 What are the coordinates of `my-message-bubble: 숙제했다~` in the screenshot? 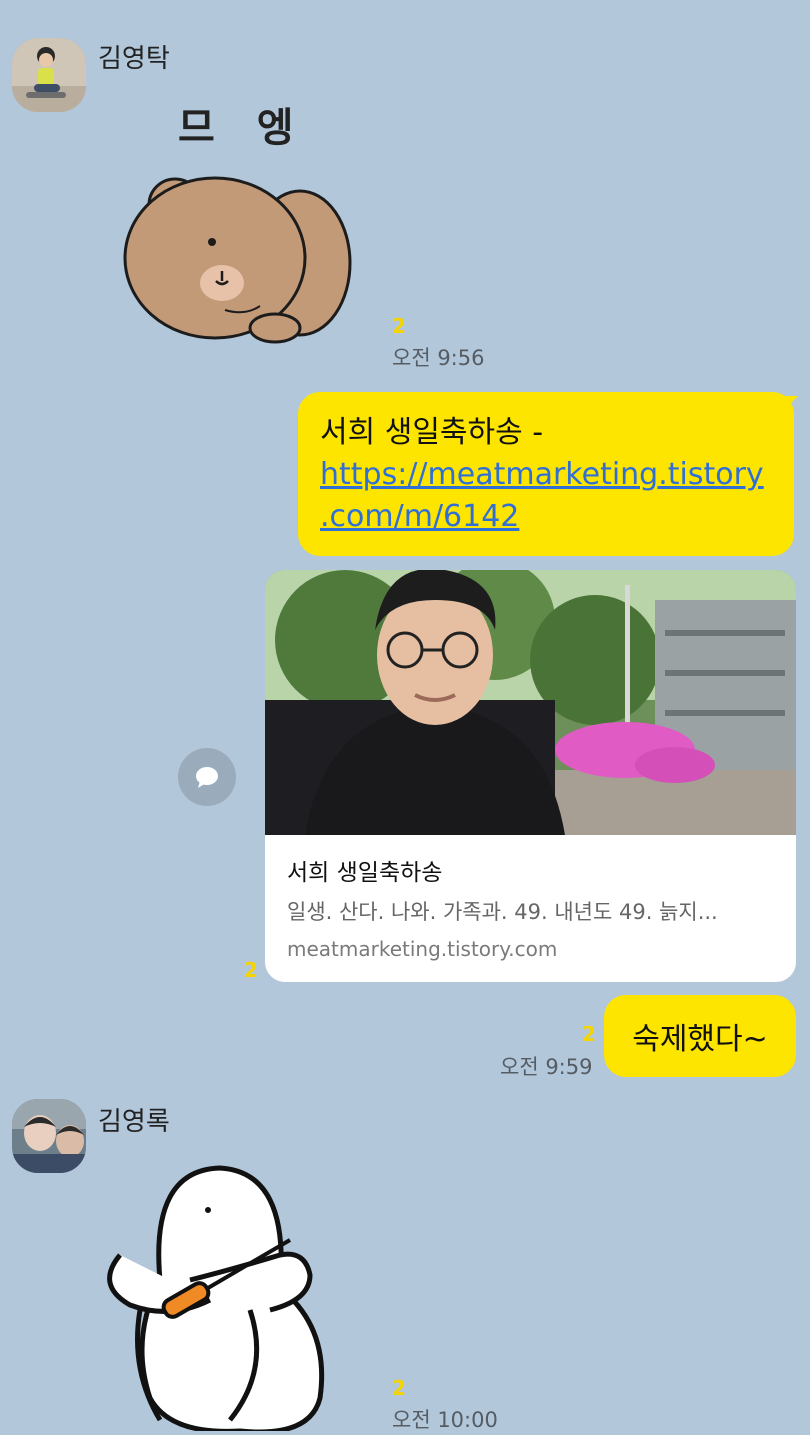 It's located at (700, 1036).